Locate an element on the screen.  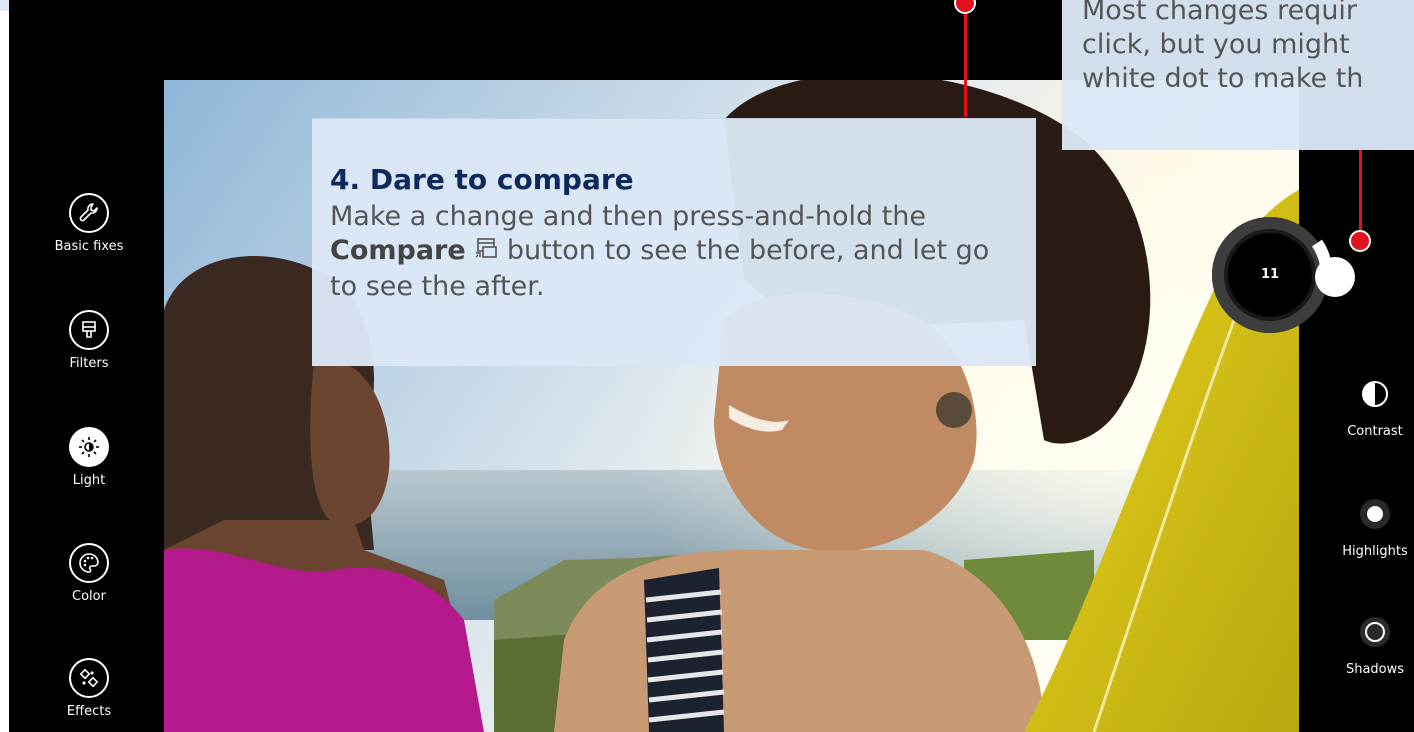
sidebar-item-light: Light is located at coordinates (89, 457).